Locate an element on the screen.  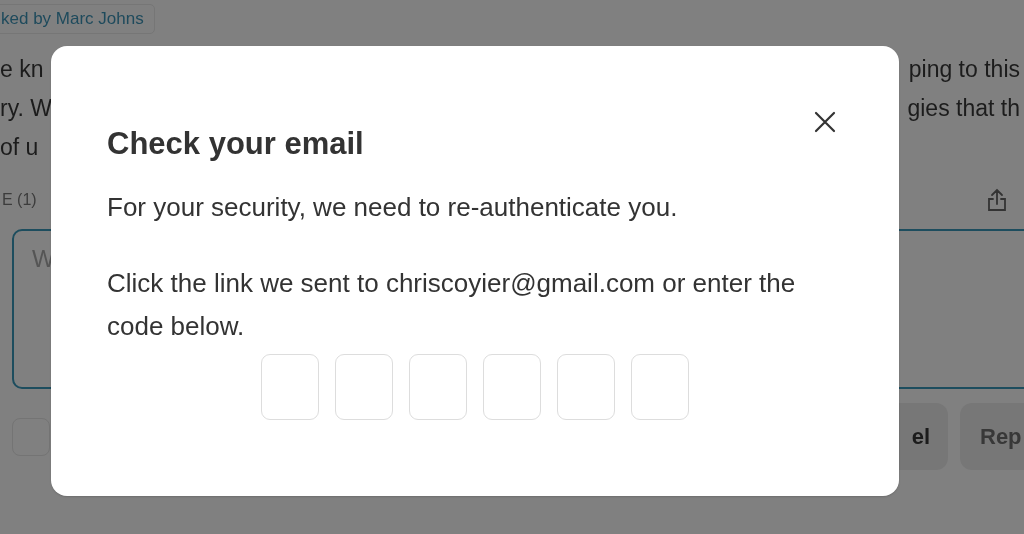
body-text: of u is located at coordinates (19, 147).